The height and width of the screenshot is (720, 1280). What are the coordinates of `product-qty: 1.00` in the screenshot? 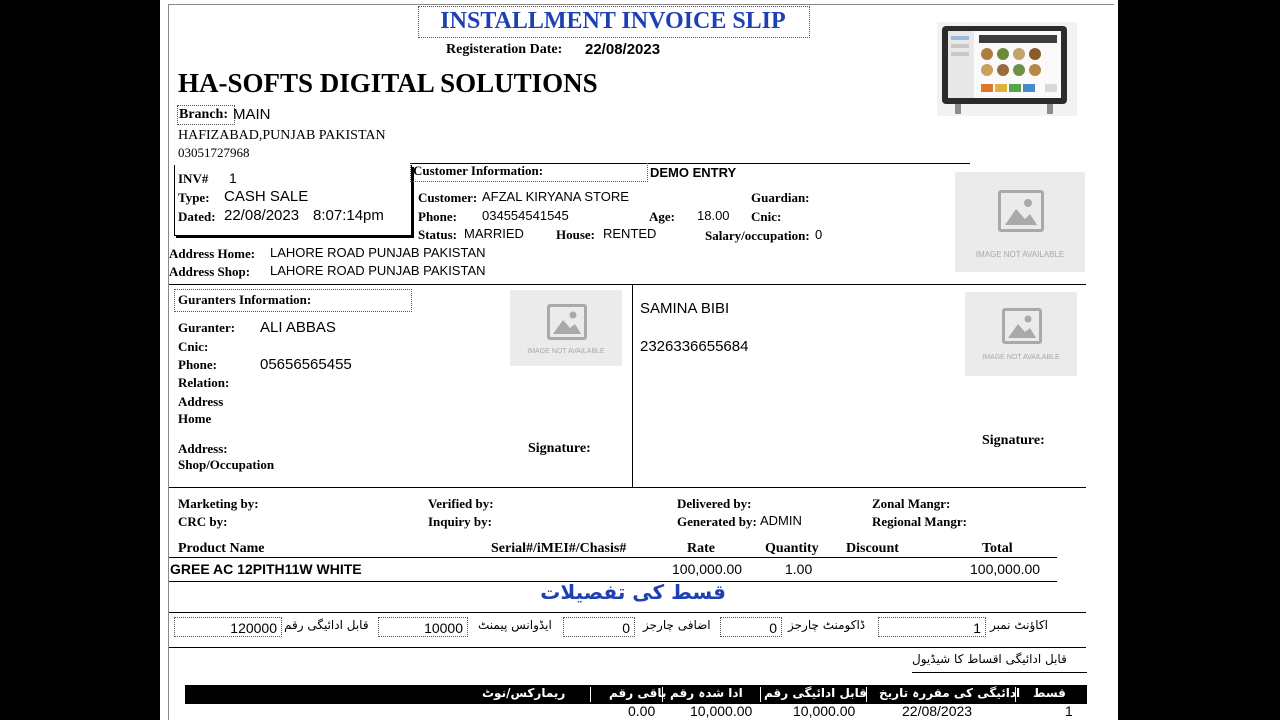 It's located at (799, 569).